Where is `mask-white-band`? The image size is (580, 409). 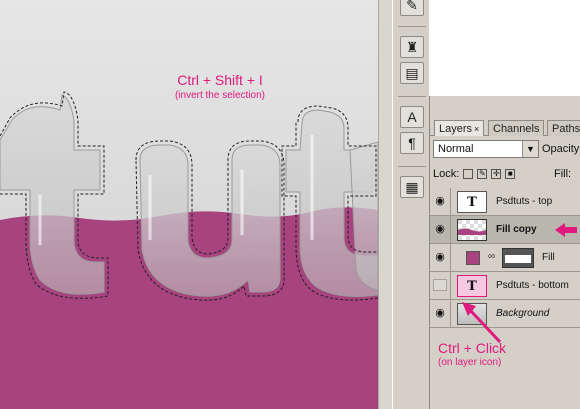
mask-white-band is located at coordinates (518, 259).